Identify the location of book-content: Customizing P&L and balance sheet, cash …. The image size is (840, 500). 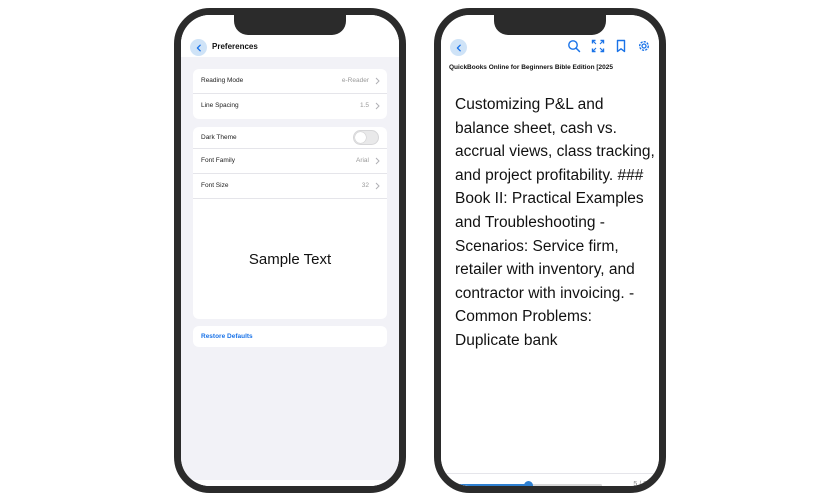
(555, 222).